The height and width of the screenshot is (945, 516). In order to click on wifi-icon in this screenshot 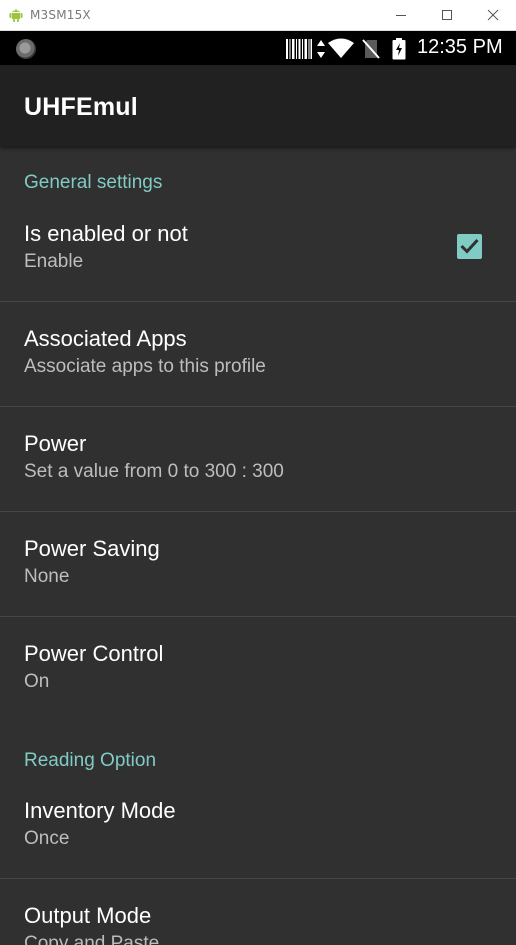, I will do `click(341, 48)`.